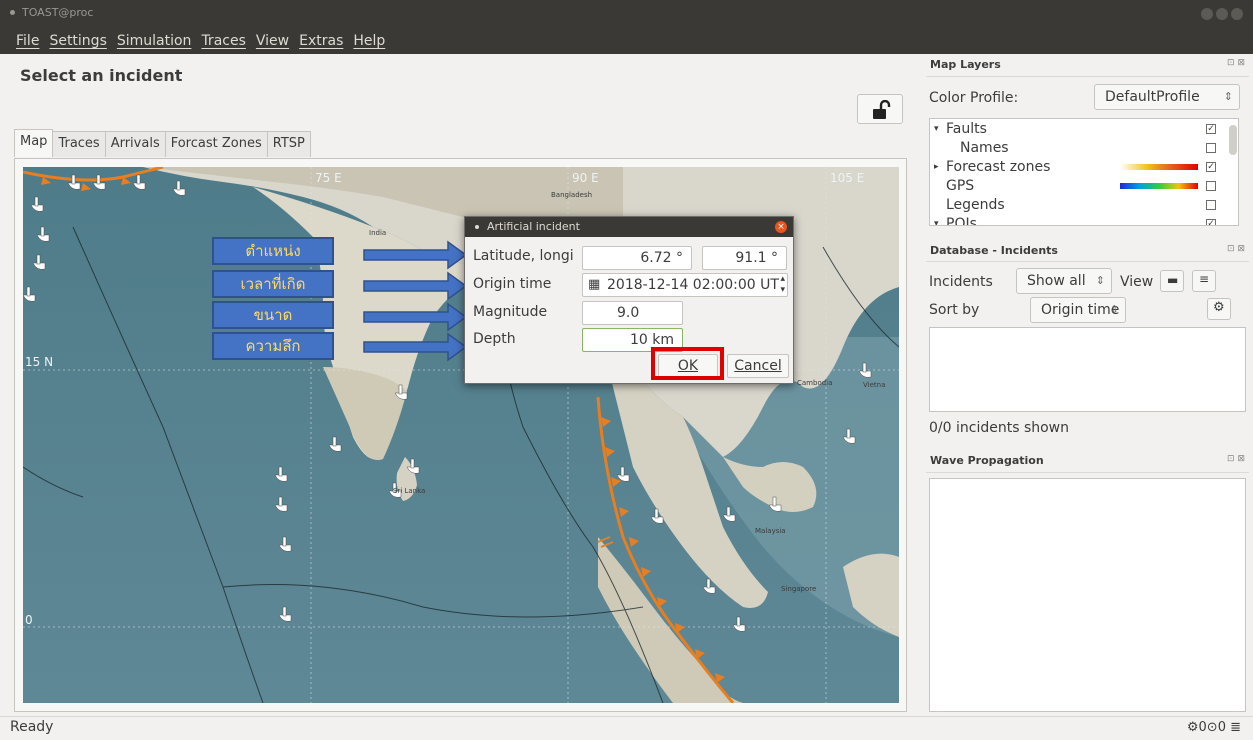 This screenshot has width=1253, height=740. I want to click on status-bar: Ready ⚙0⊙0 ≣, so click(626, 728).